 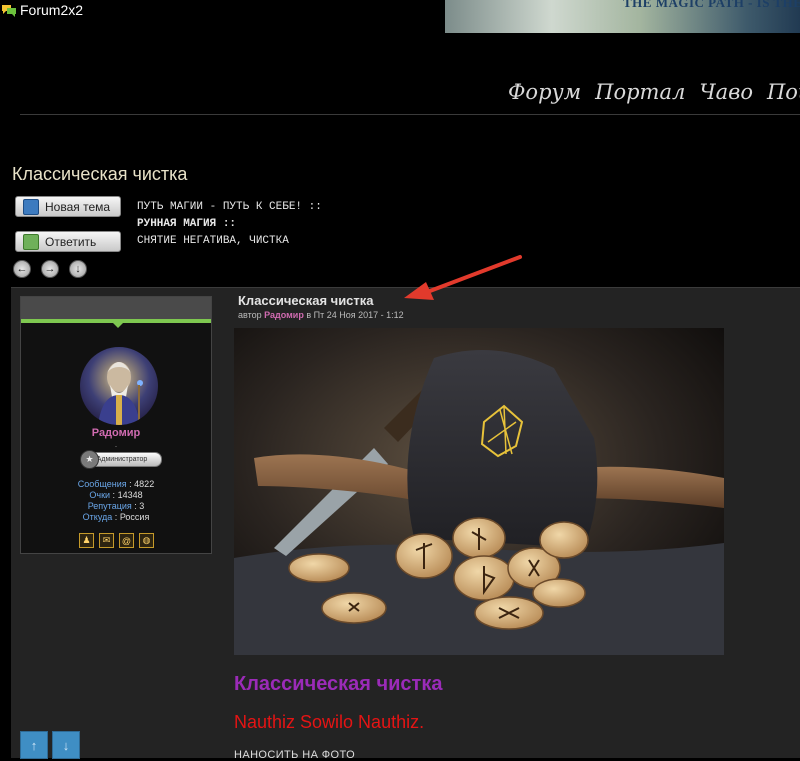 I want to click on page-title: Классическая чистка, so click(x=100, y=174).